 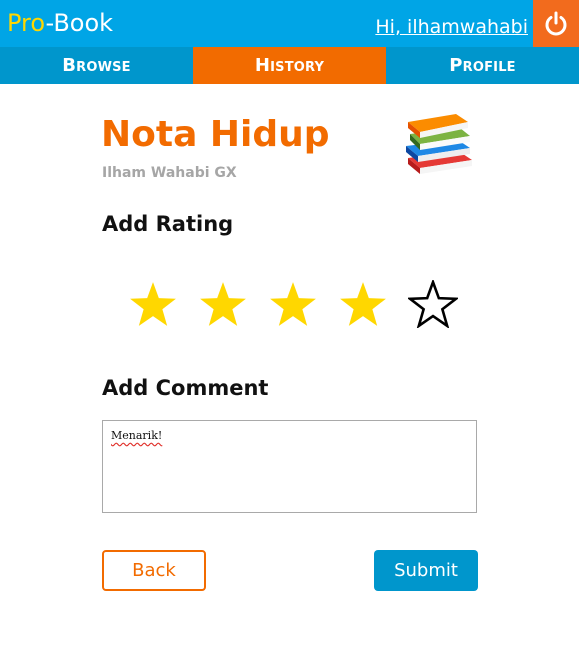 What do you see at coordinates (215, 134) in the screenshot?
I see `book-title: Nota Hidup` at bounding box center [215, 134].